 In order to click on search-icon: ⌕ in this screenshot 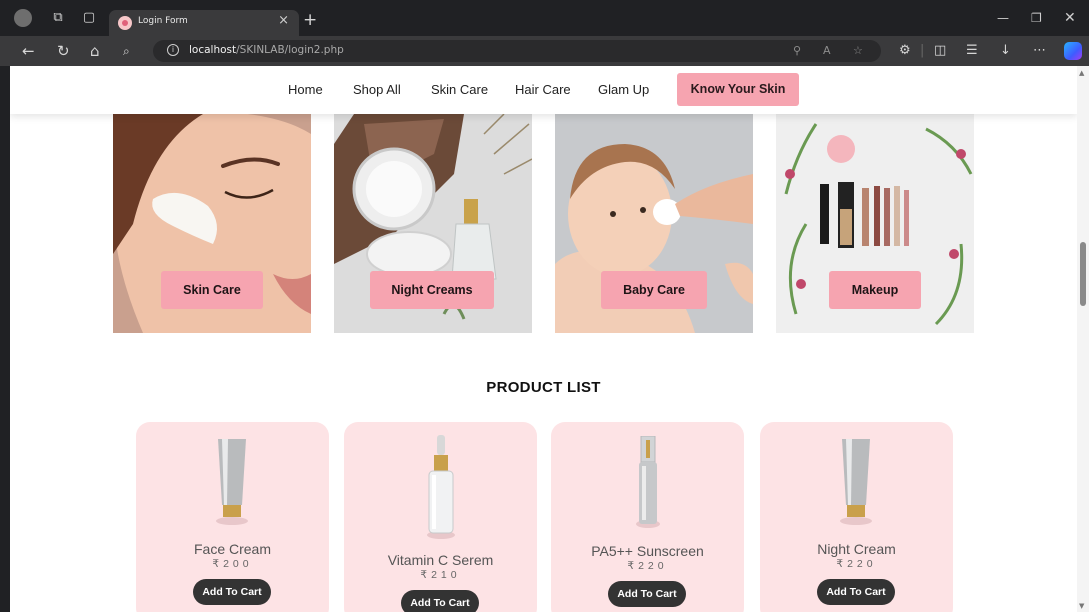, I will do `click(126, 51)`.